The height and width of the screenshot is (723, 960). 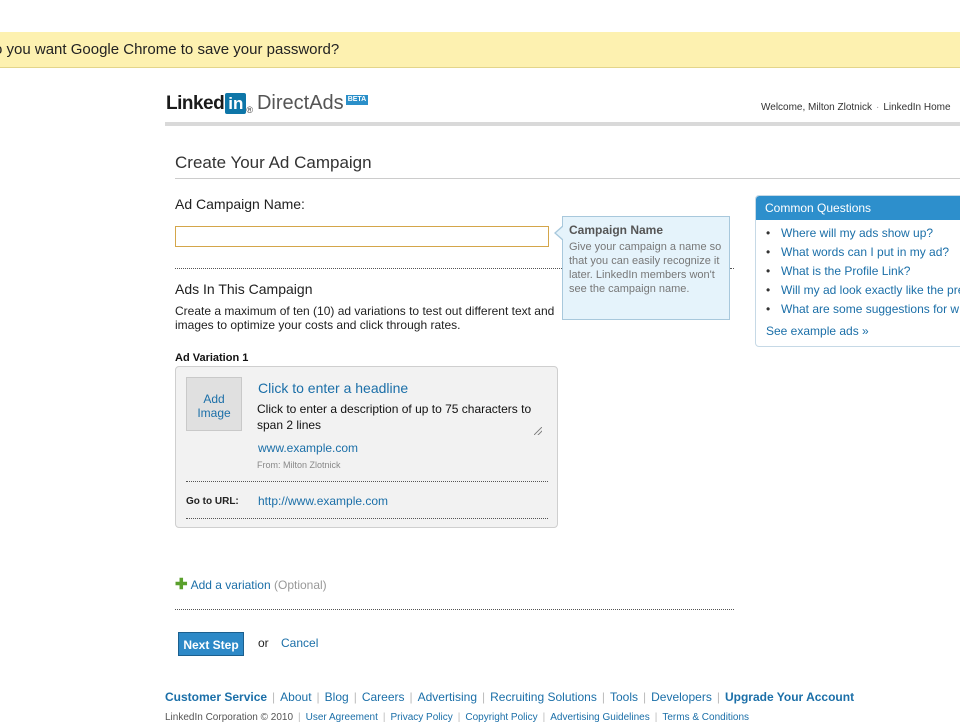 What do you see at coordinates (323, 501) in the screenshot?
I see `goto-url-field: http://www.example.com` at bounding box center [323, 501].